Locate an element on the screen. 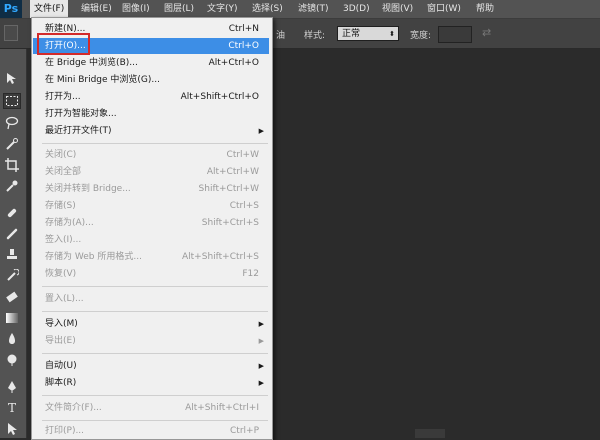 This screenshot has width=600, height=440. style-select-value: 正常 is located at coordinates (351, 34).